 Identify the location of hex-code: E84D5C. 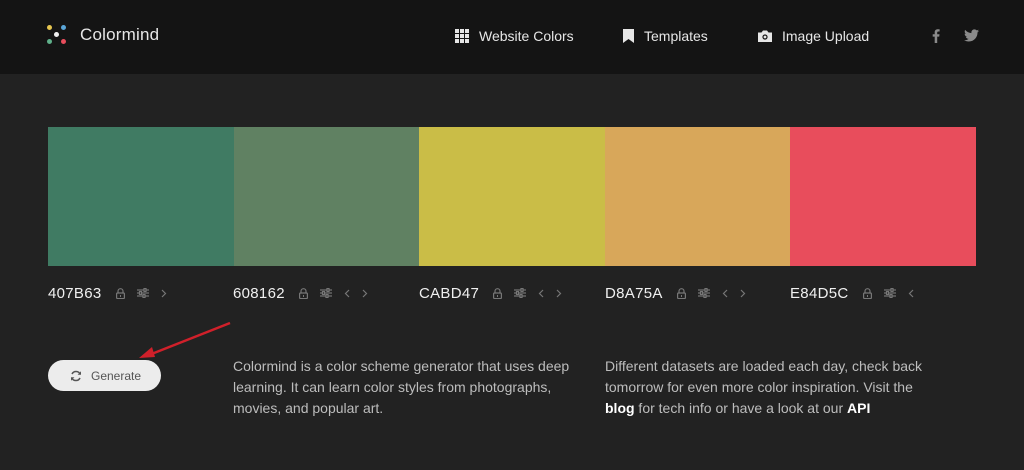
(819, 293).